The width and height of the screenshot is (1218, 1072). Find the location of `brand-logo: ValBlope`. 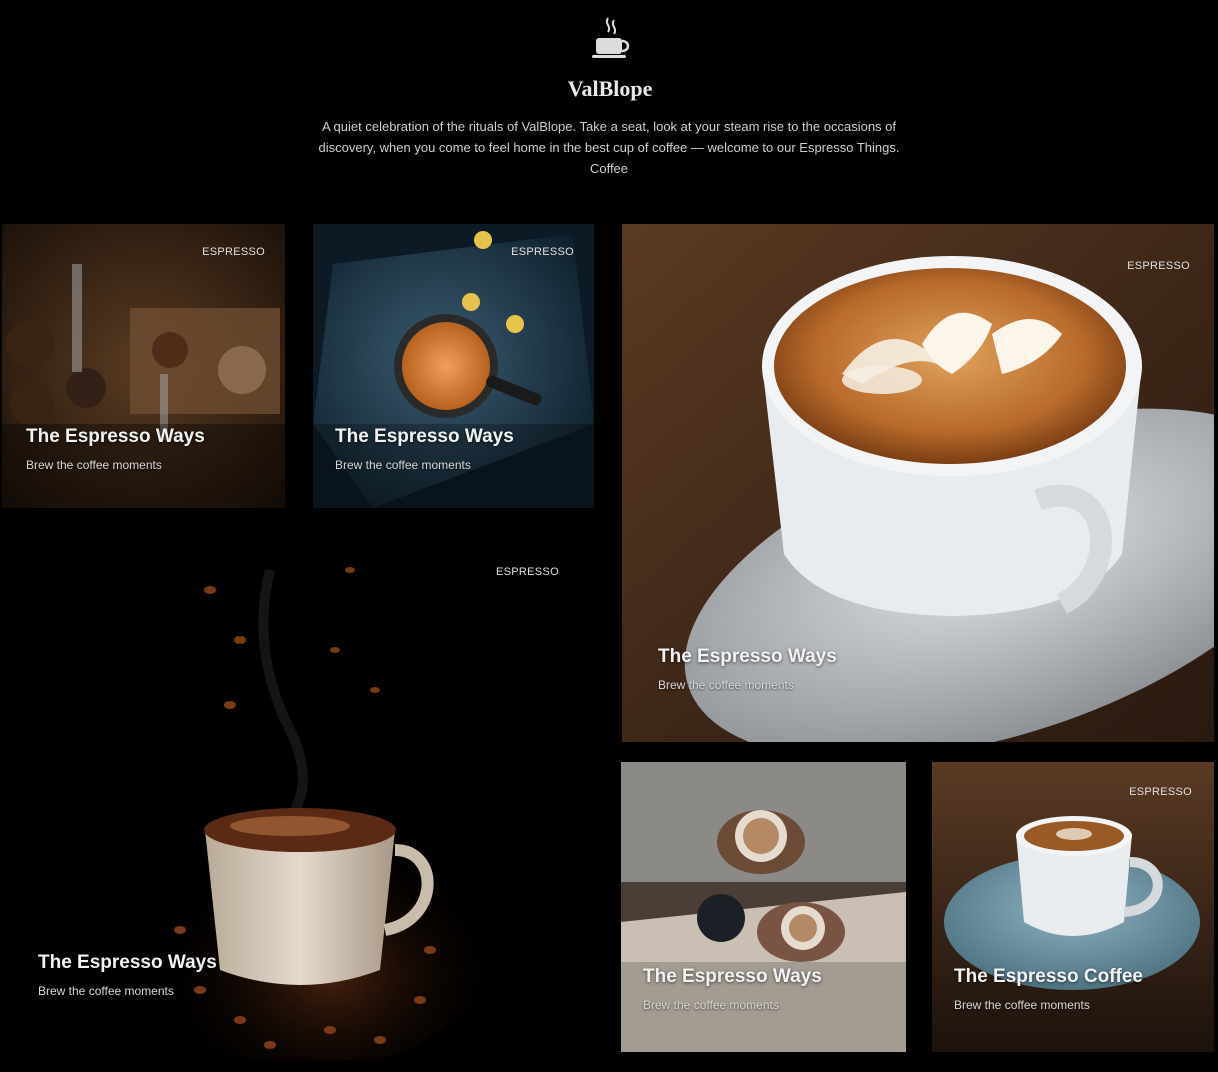

brand-logo: ValBlope is located at coordinates (610, 58).